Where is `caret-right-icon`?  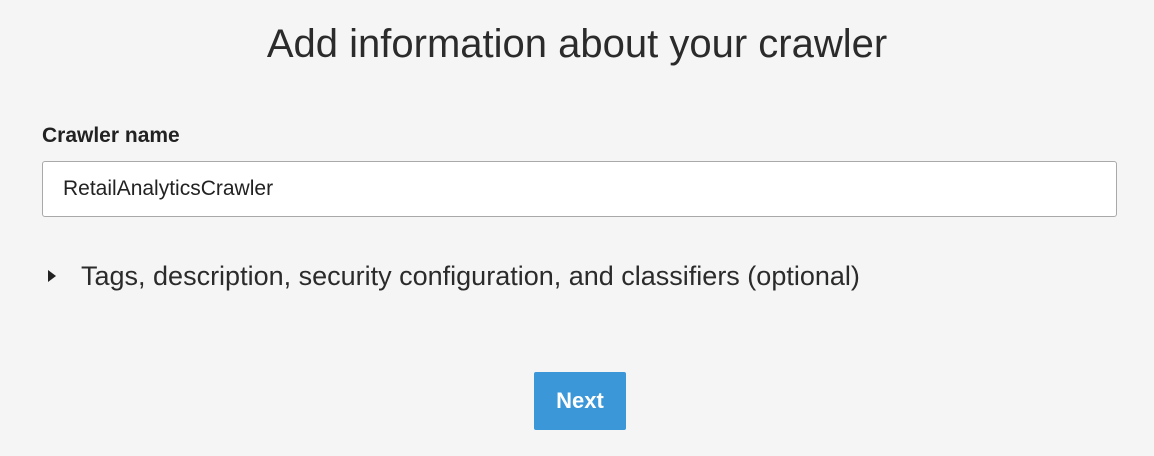 caret-right-icon is located at coordinates (52, 276).